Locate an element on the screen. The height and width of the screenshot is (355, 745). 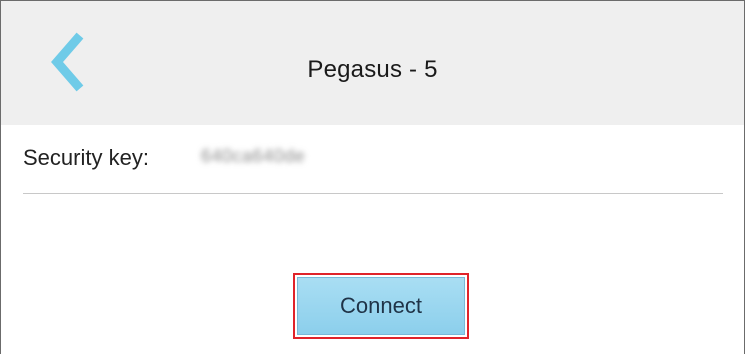
connect-button: Connect is located at coordinates (381, 306).